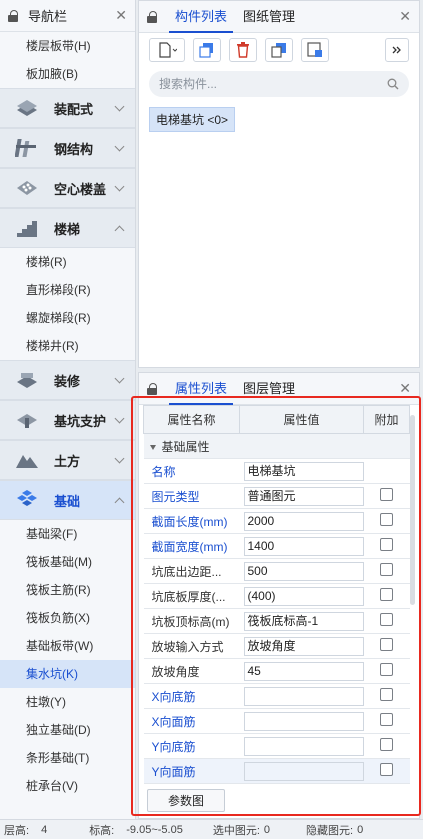 Image resolution: width=423 pixels, height=839 pixels. I want to click on property-row: 截面长度(mm) 2000, so click(276, 521).